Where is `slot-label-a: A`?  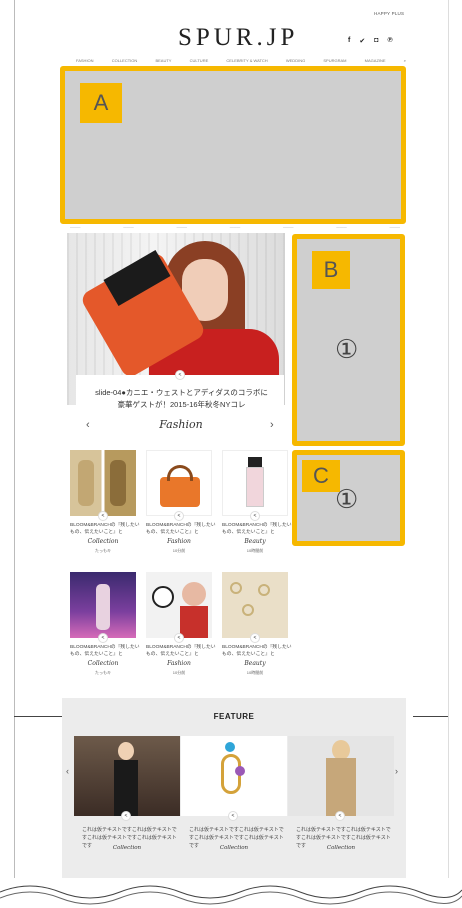 slot-label-a: A is located at coordinates (101, 103).